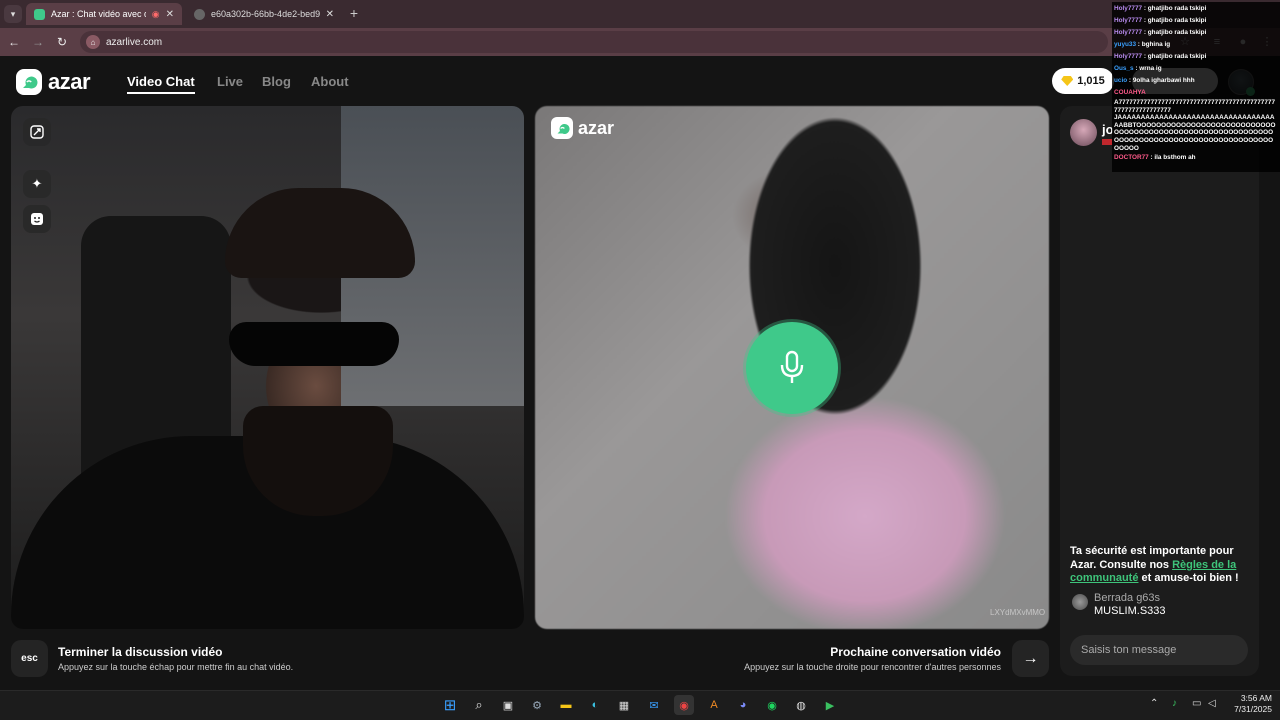 The image size is (1280, 720). Describe the element at coordinates (1154, 80) in the screenshot. I see `stream-chat-line: ucio : 9olha igharbawi hhh` at that location.